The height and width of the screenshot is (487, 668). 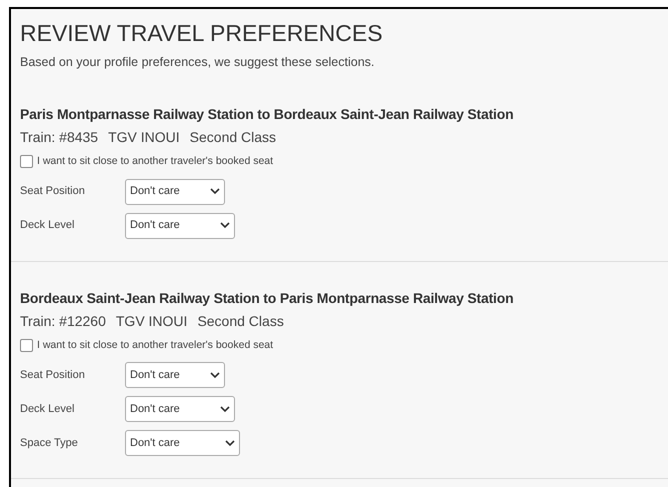 What do you see at coordinates (267, 114) in the screenshot?
I see `route-title: Paris Montparnasse Railway Station to Bordeaux Saint-Jean Railway Station` at bounding box center [267, 114].